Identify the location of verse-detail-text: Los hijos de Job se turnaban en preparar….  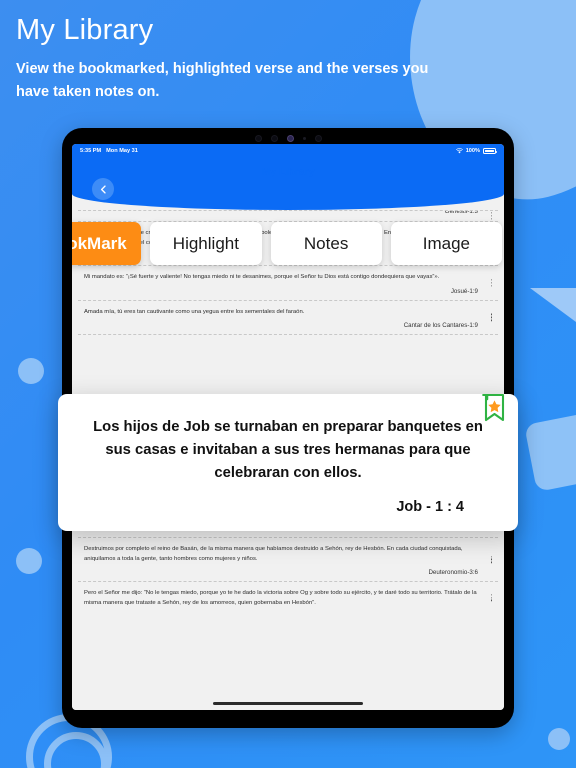
(288, 450).